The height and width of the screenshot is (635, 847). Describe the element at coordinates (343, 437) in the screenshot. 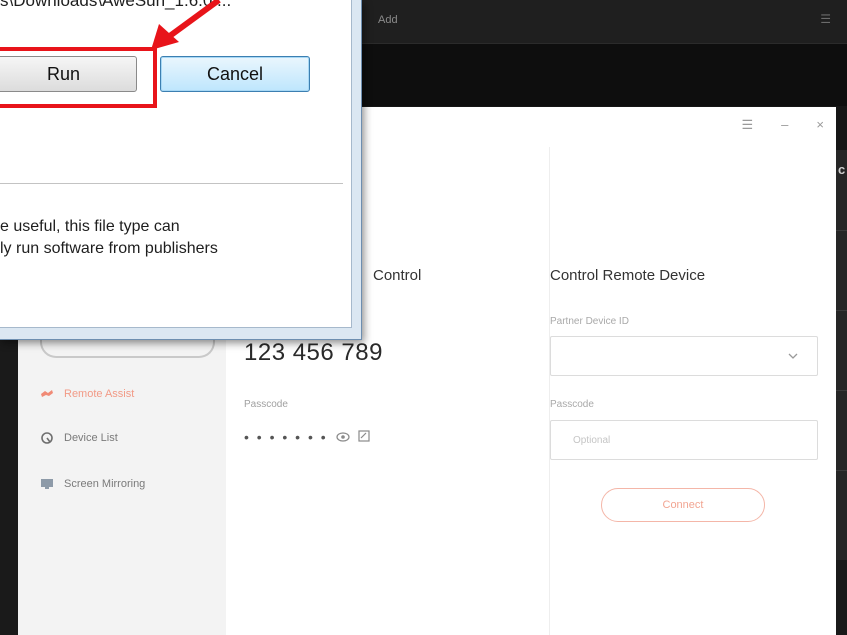

I see `eye-icon` at that location.